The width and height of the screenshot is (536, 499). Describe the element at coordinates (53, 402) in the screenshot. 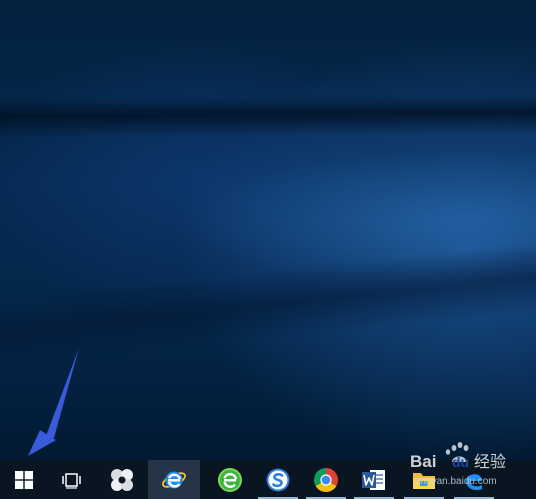

I see `annotation-arrow-icon` at that location.